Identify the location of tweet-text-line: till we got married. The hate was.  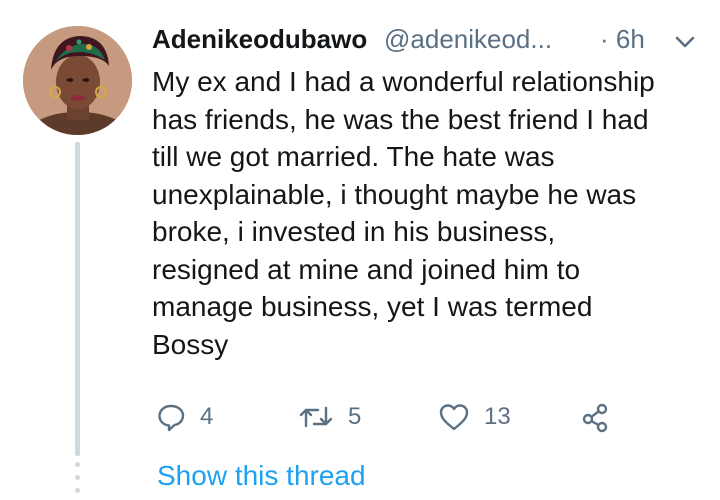
(353, 156).